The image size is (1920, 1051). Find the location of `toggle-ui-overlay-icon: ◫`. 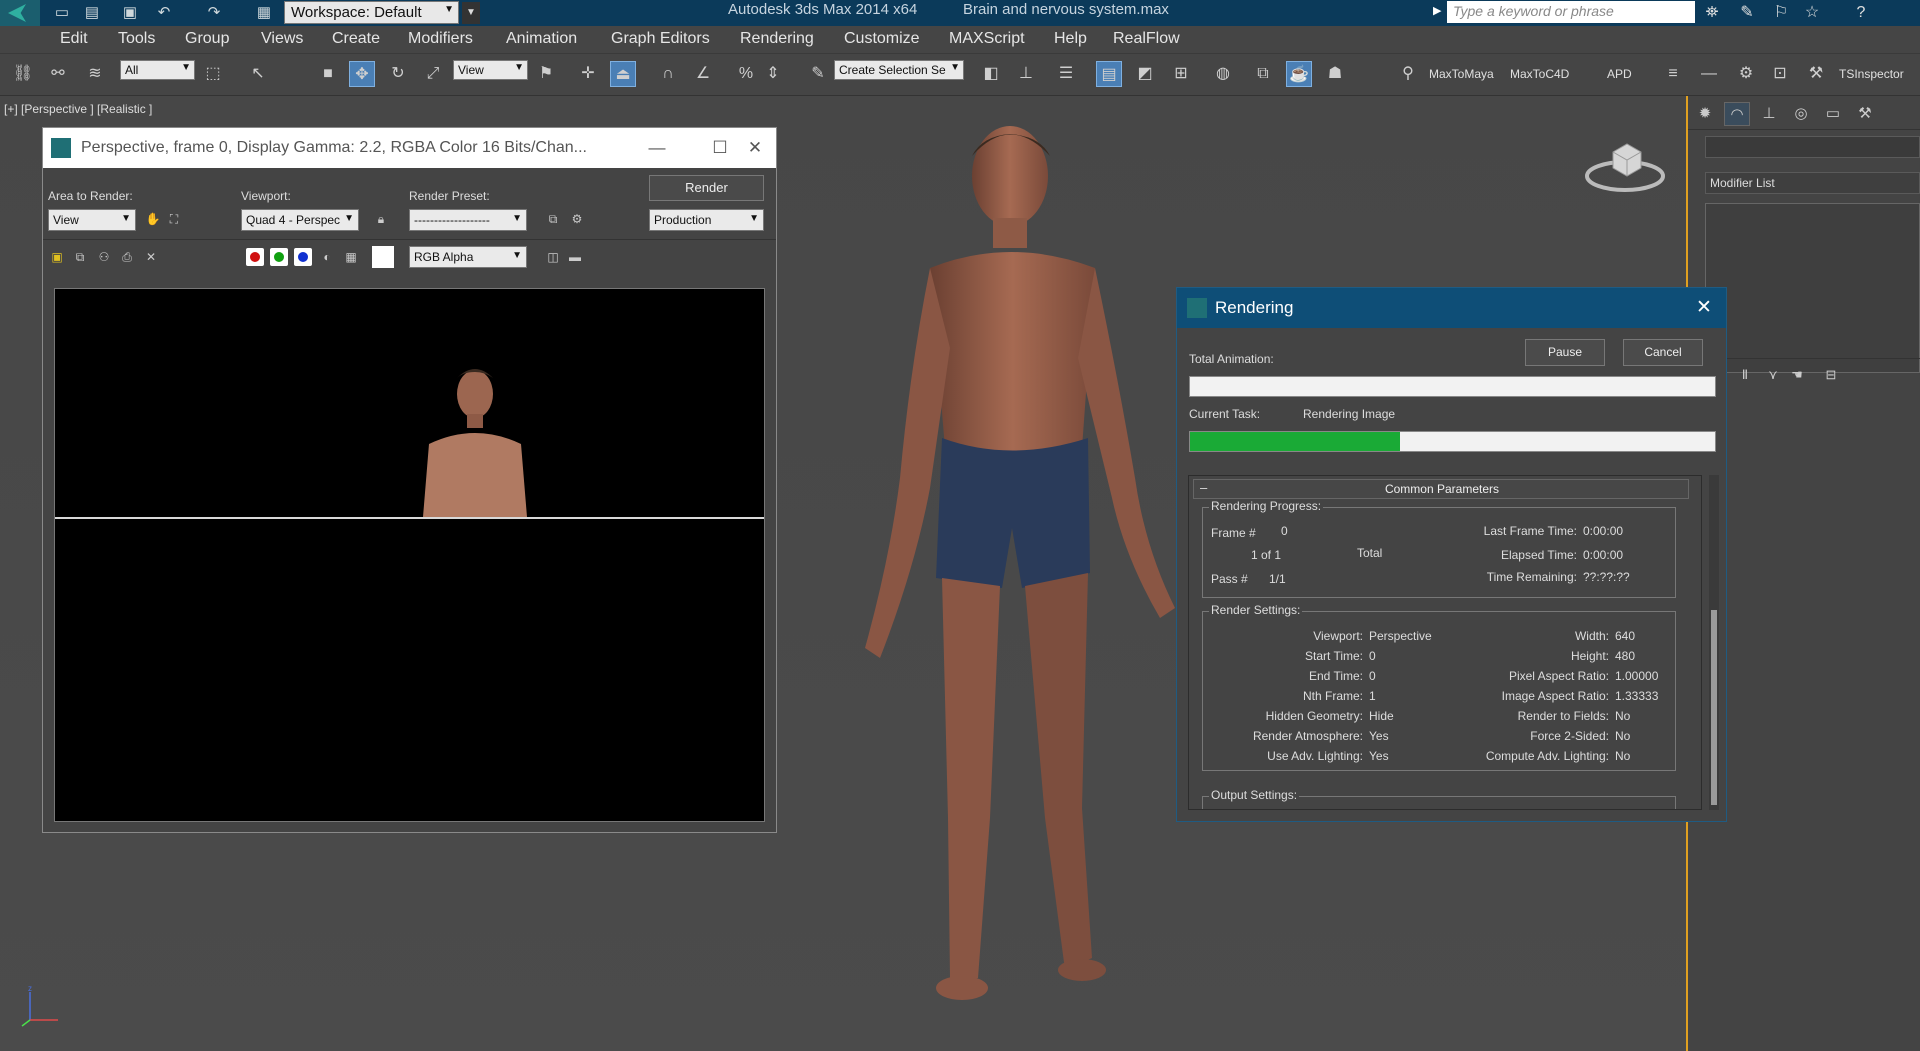

toggle-ui-overlay-icon: ◫ is located at coordinates (553, 257).